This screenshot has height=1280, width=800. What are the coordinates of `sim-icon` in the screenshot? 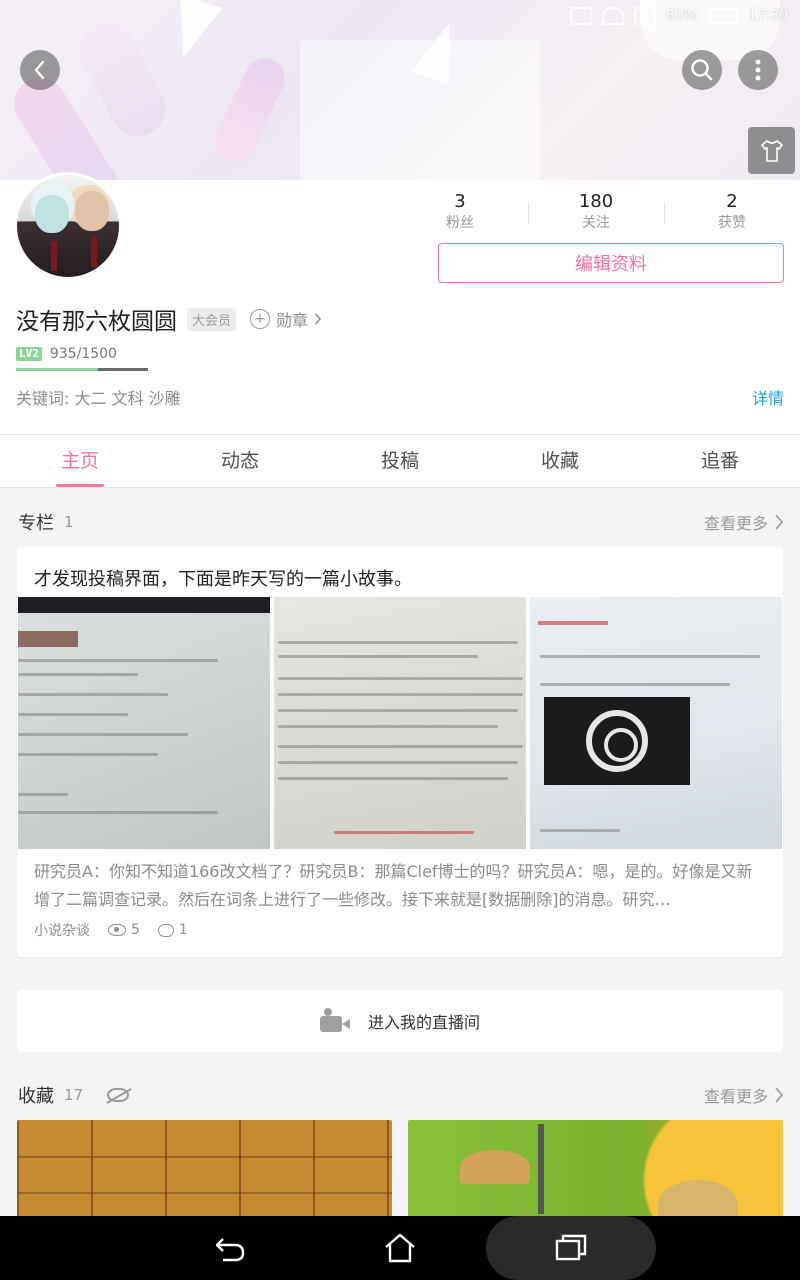 It's located at (644, 16).